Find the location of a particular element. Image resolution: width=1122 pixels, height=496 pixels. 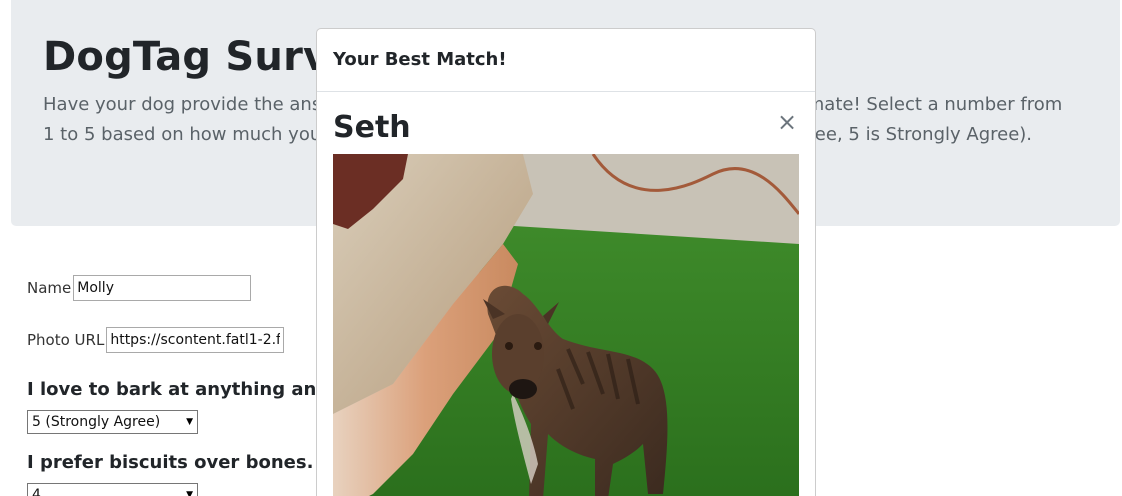

modal-header: Your Best Match! is located at coordinates (566, 60).